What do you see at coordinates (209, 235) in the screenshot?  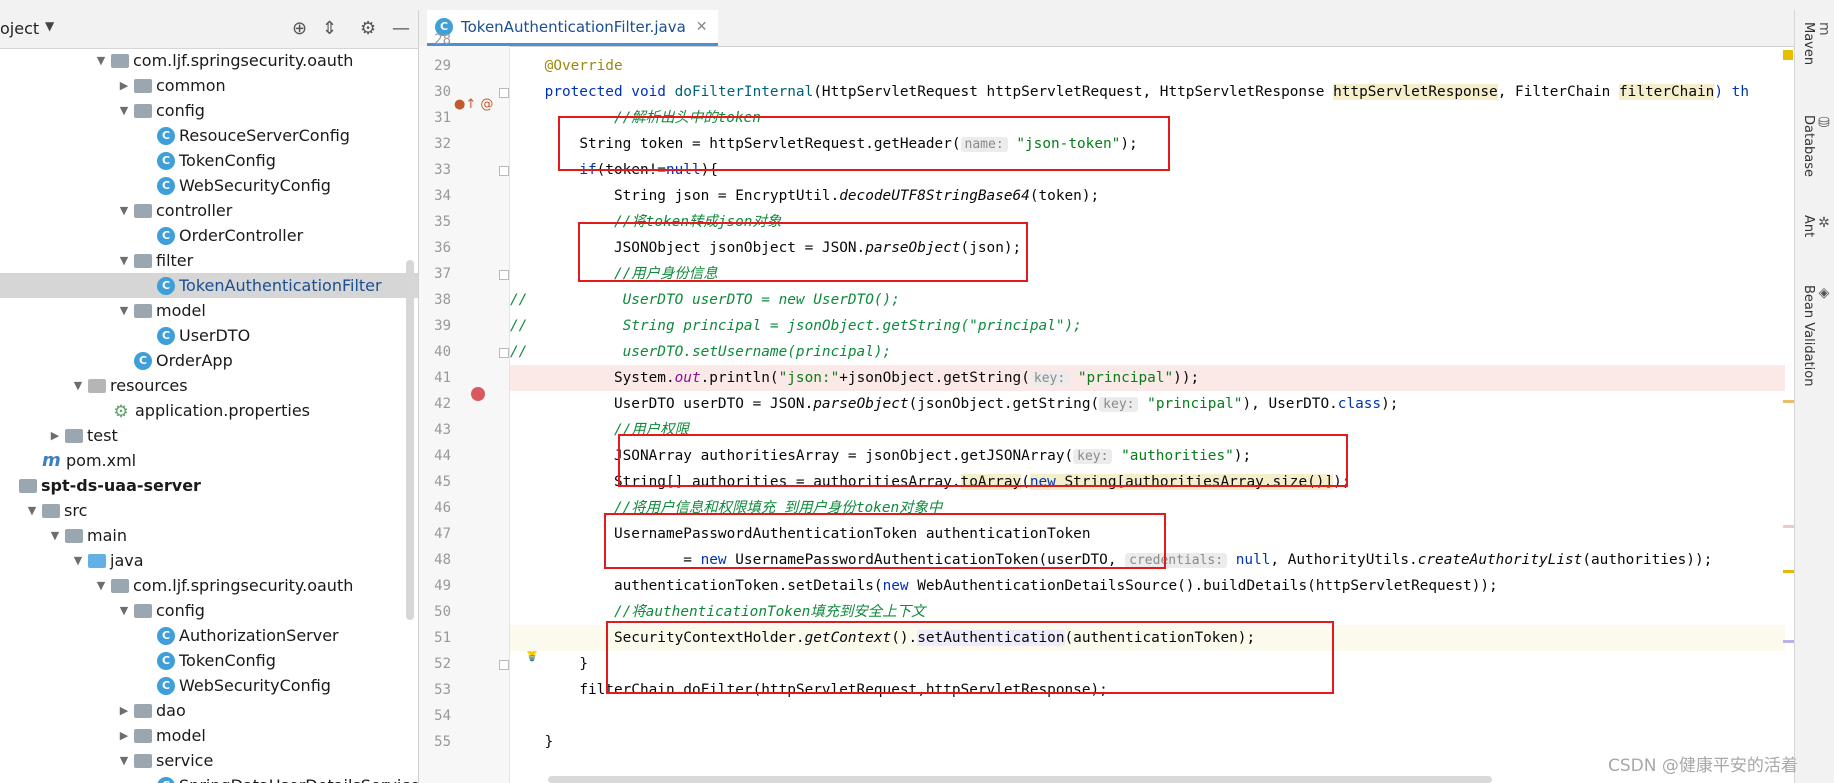 I see `tree-item: C OrderController` at bounding box center [209, 235].